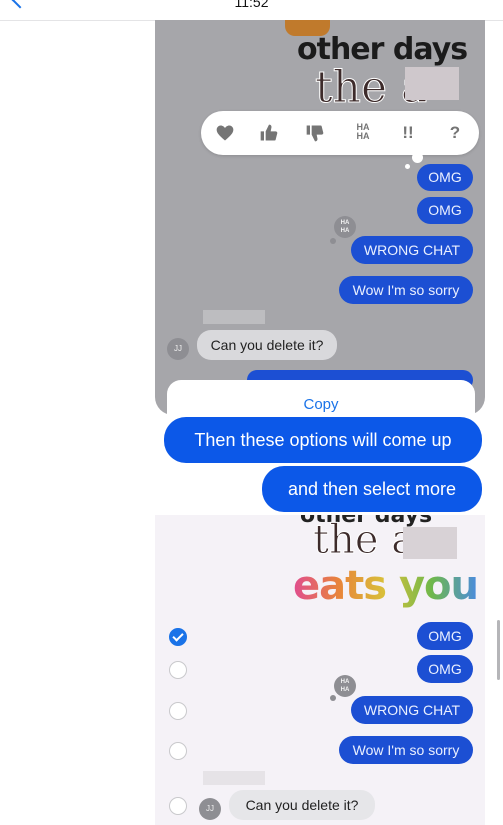  I want to click on copy-menu-item: Copy, so click(321, 404).